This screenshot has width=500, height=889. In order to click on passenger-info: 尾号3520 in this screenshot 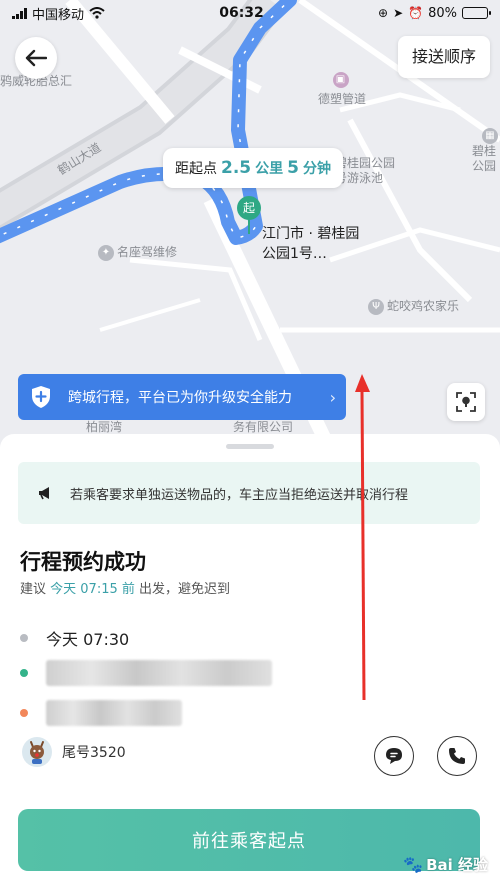, I will do `click(74, 752)`.